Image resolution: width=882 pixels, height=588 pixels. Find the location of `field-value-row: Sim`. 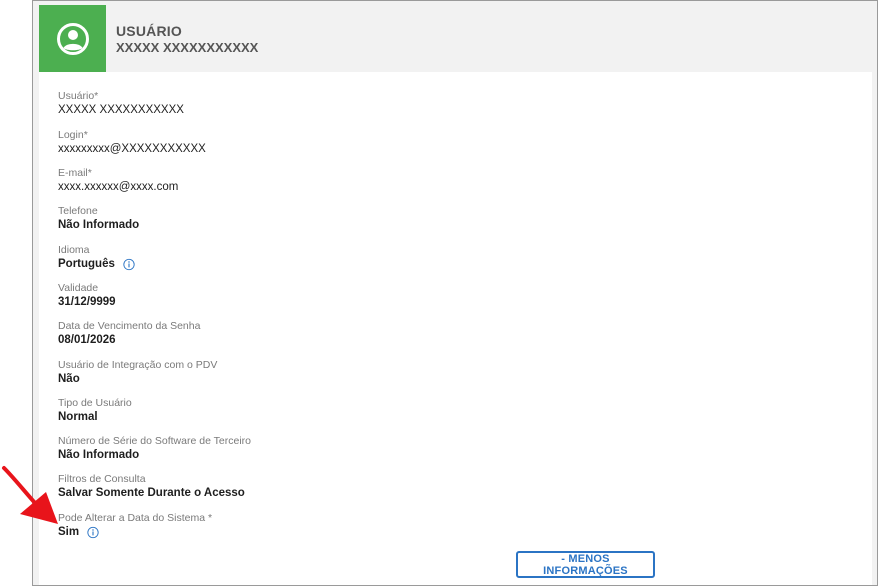

field-value-row: Sim is located at coordinates (135, 532).